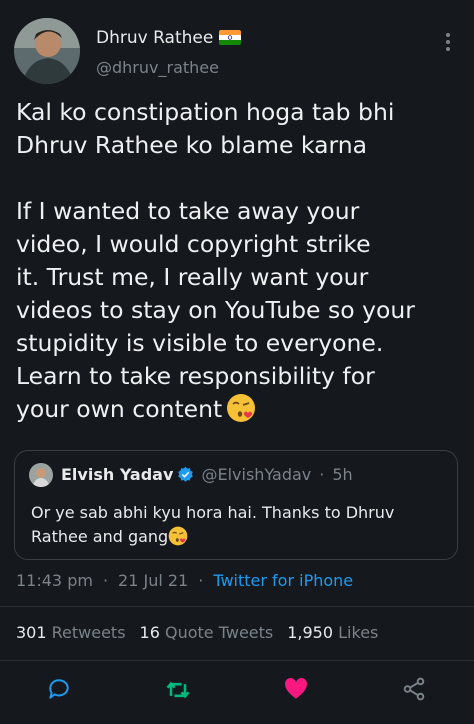 Image resolution: width=474 pixels, height=724 pixels. What do you see at coordinates (332, 632) in the screenshot?
I see `likes-stat: 1,950 Likes` at bounding box center [332, 632].